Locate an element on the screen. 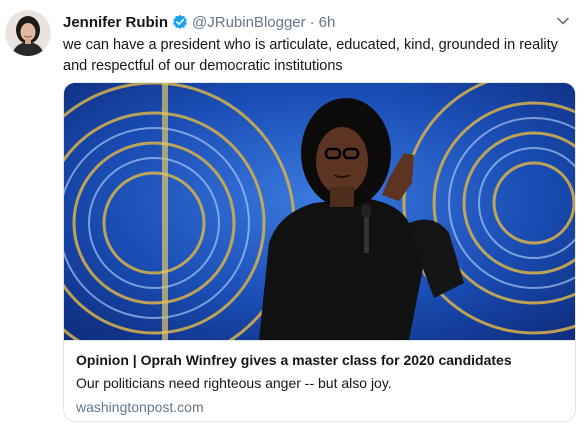 This screenshot has height=425, width=580. chevron-down-icon is located at coordinates (563, 21).